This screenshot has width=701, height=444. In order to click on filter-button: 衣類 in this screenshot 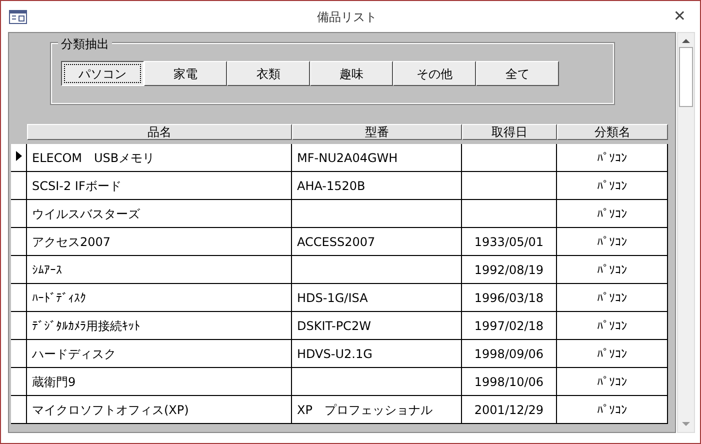, I will do `click(268, 73)`.